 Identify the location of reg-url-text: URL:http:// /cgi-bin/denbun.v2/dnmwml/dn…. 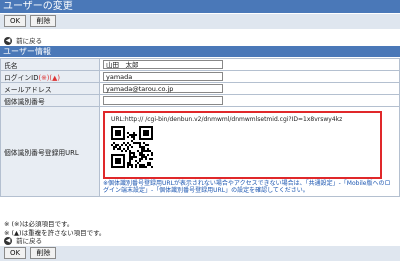
(226, 119).